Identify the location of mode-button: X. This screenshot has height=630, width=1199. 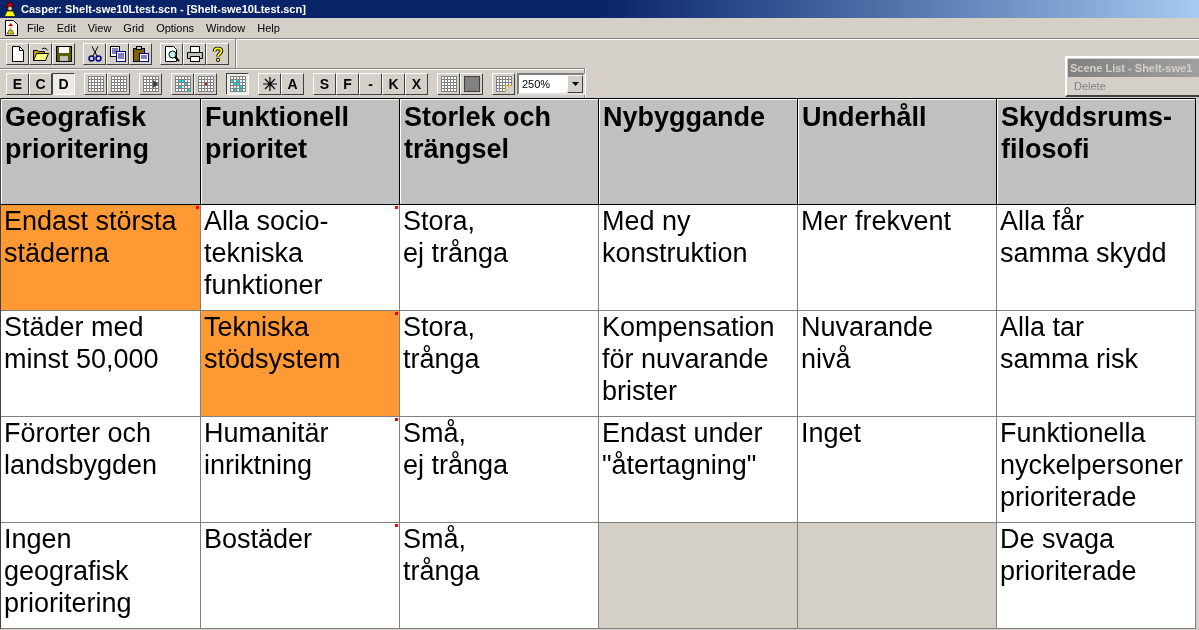
(416, 83).